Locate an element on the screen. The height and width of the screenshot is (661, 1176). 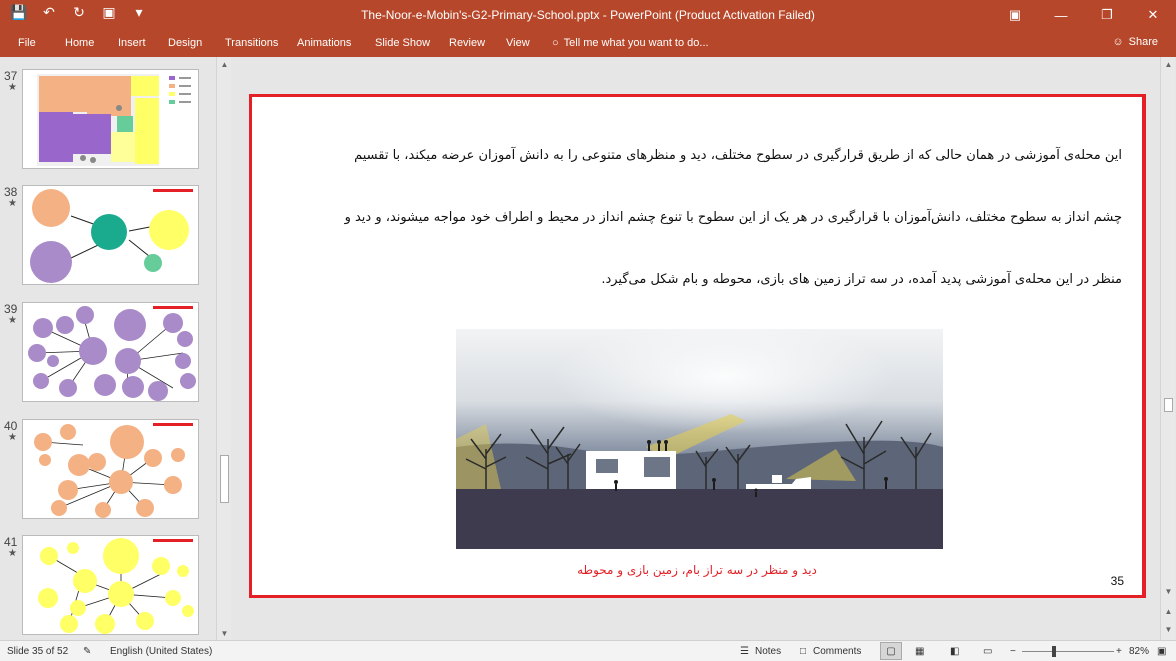
comments-button: Comments is located at coordinates (837, 651).